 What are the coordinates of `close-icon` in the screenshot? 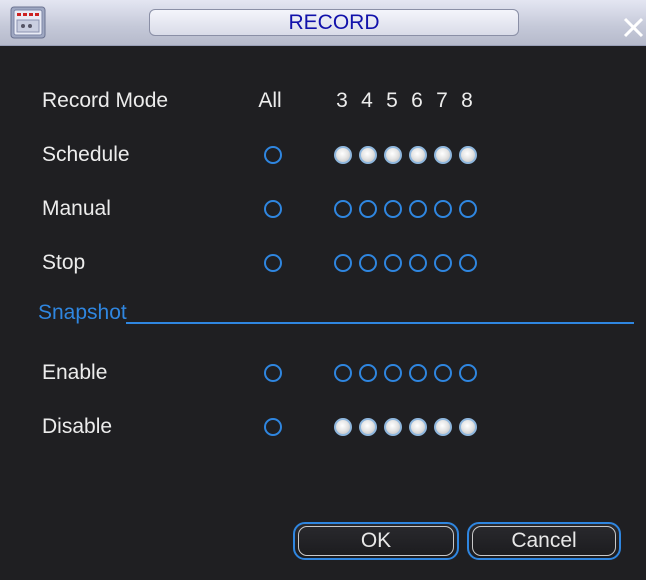 It's located at (633, 27).